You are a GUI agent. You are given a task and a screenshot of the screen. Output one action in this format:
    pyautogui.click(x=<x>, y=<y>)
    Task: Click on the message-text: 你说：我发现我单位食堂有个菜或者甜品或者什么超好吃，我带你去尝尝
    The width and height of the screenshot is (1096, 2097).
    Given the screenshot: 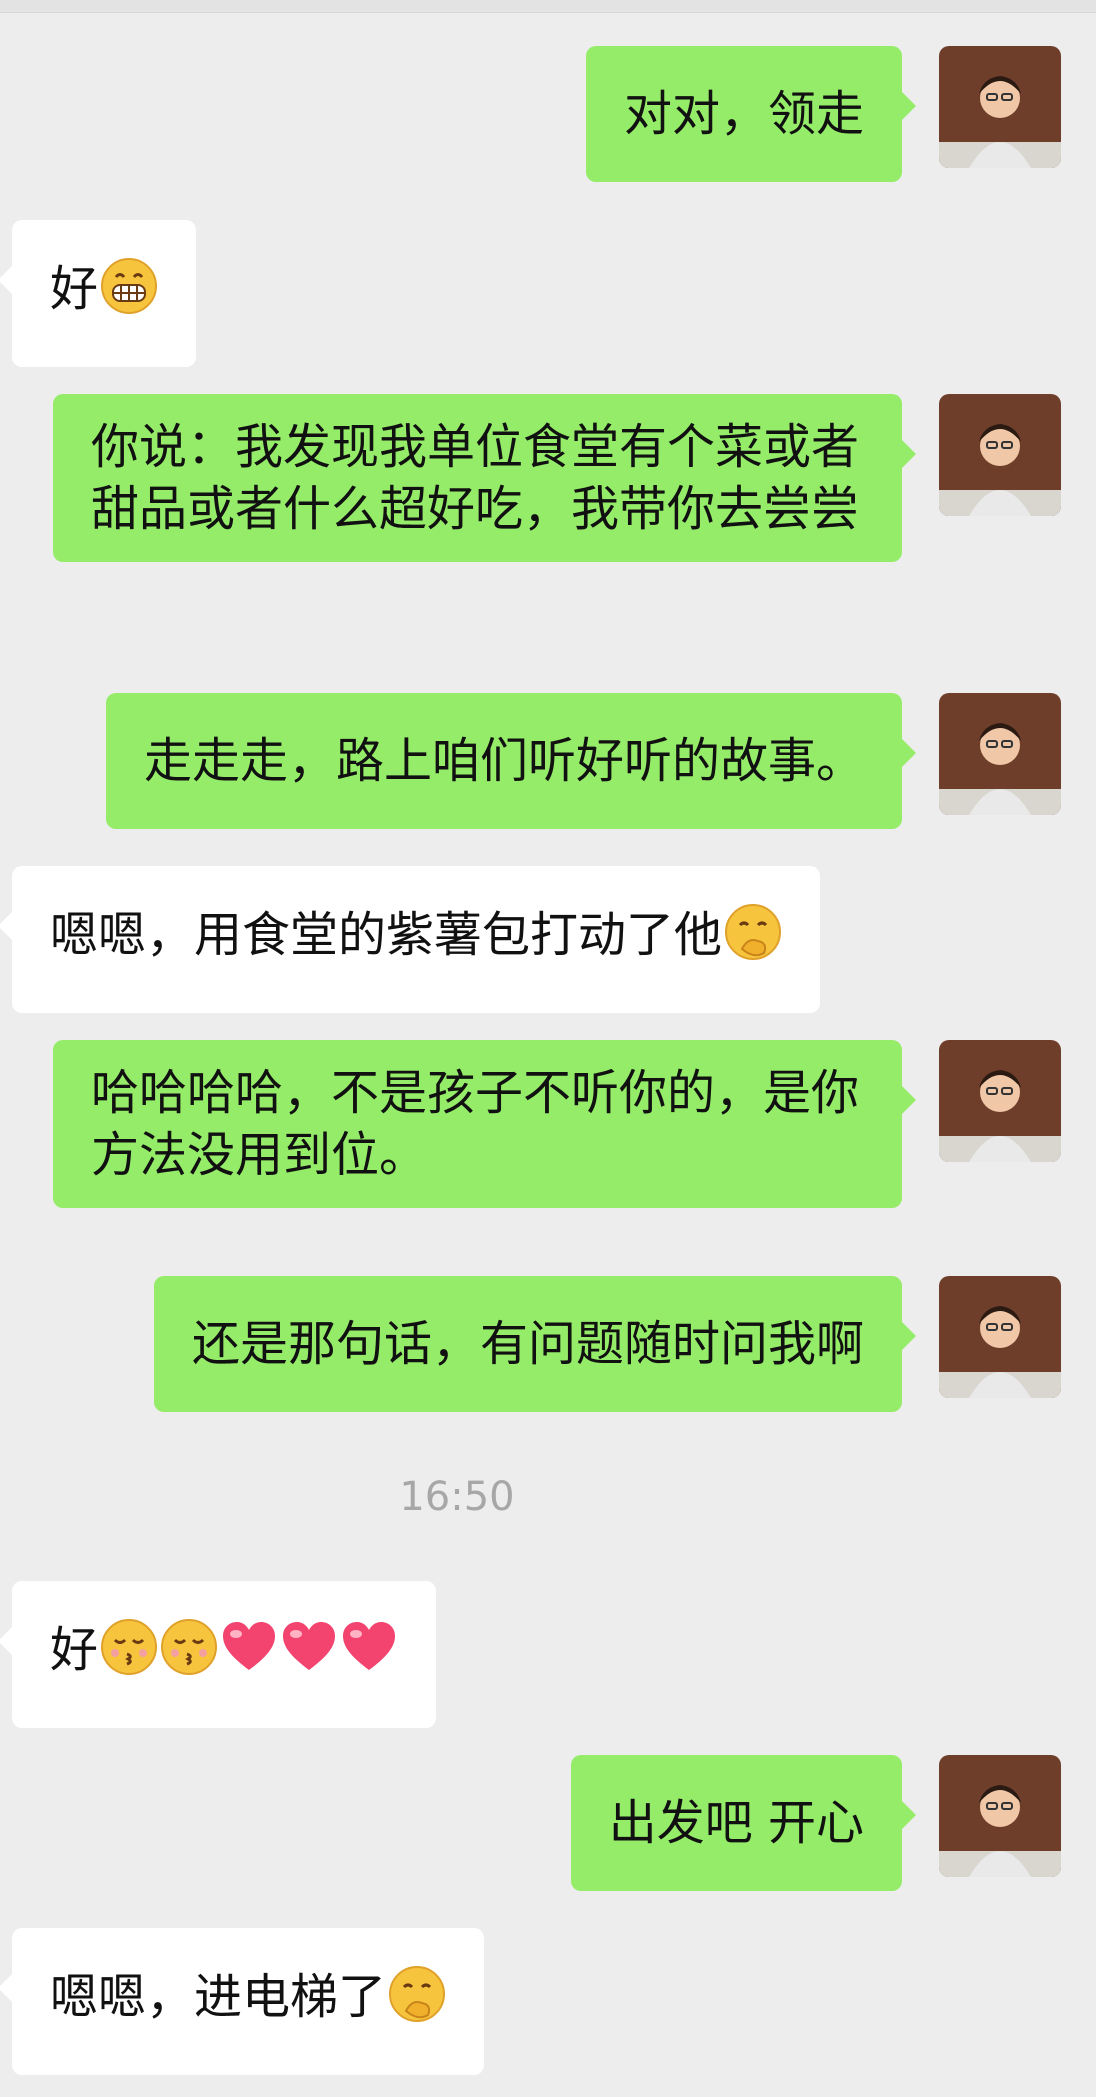 What is the action you would take?
    pyautogui.click(x=475, y=478)
    